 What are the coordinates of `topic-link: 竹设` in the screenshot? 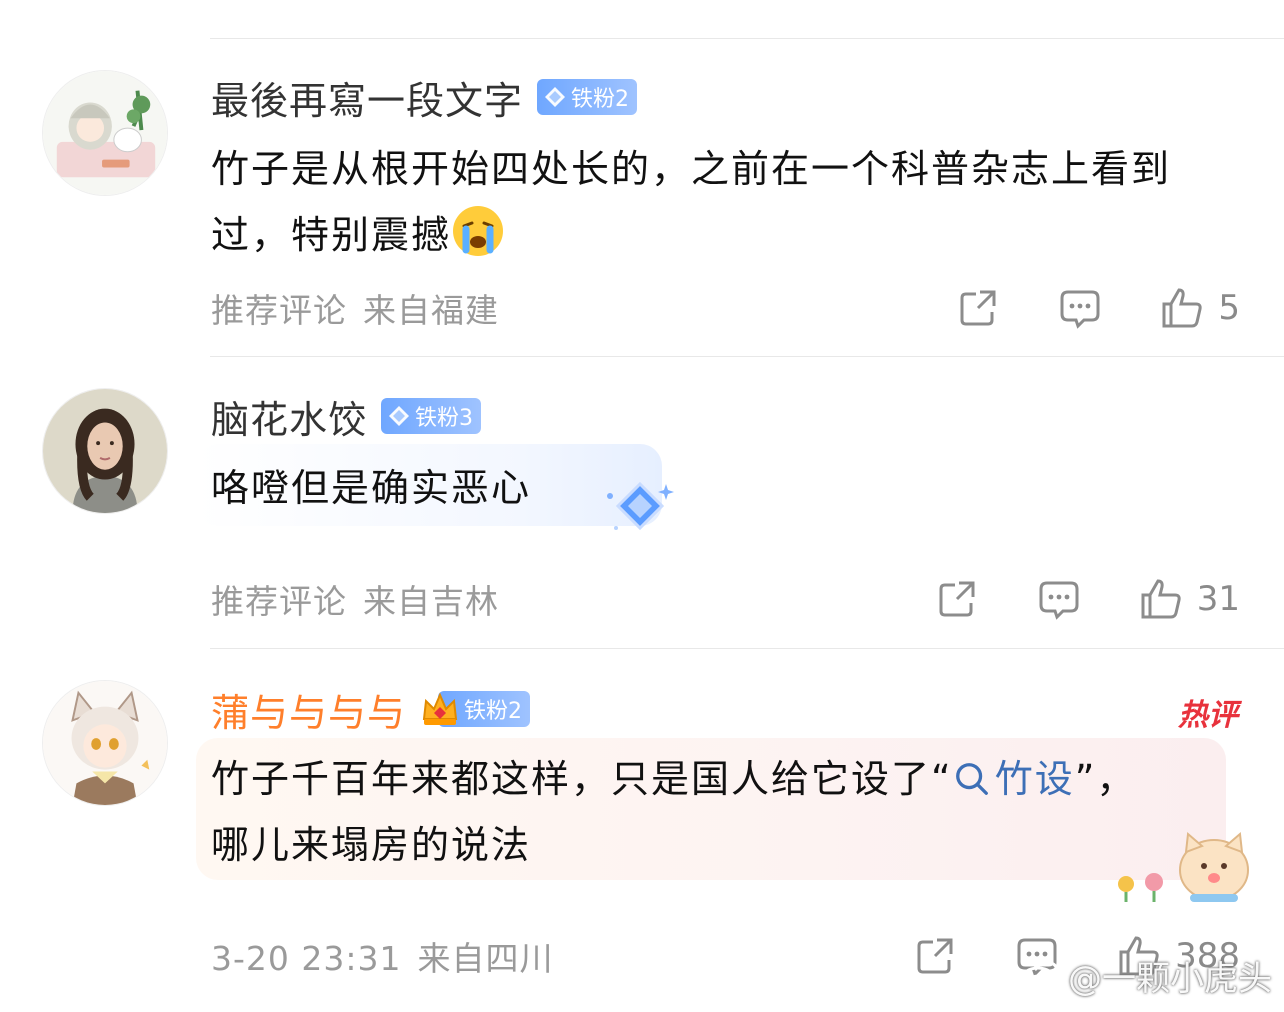 It's located at (1014, 779).